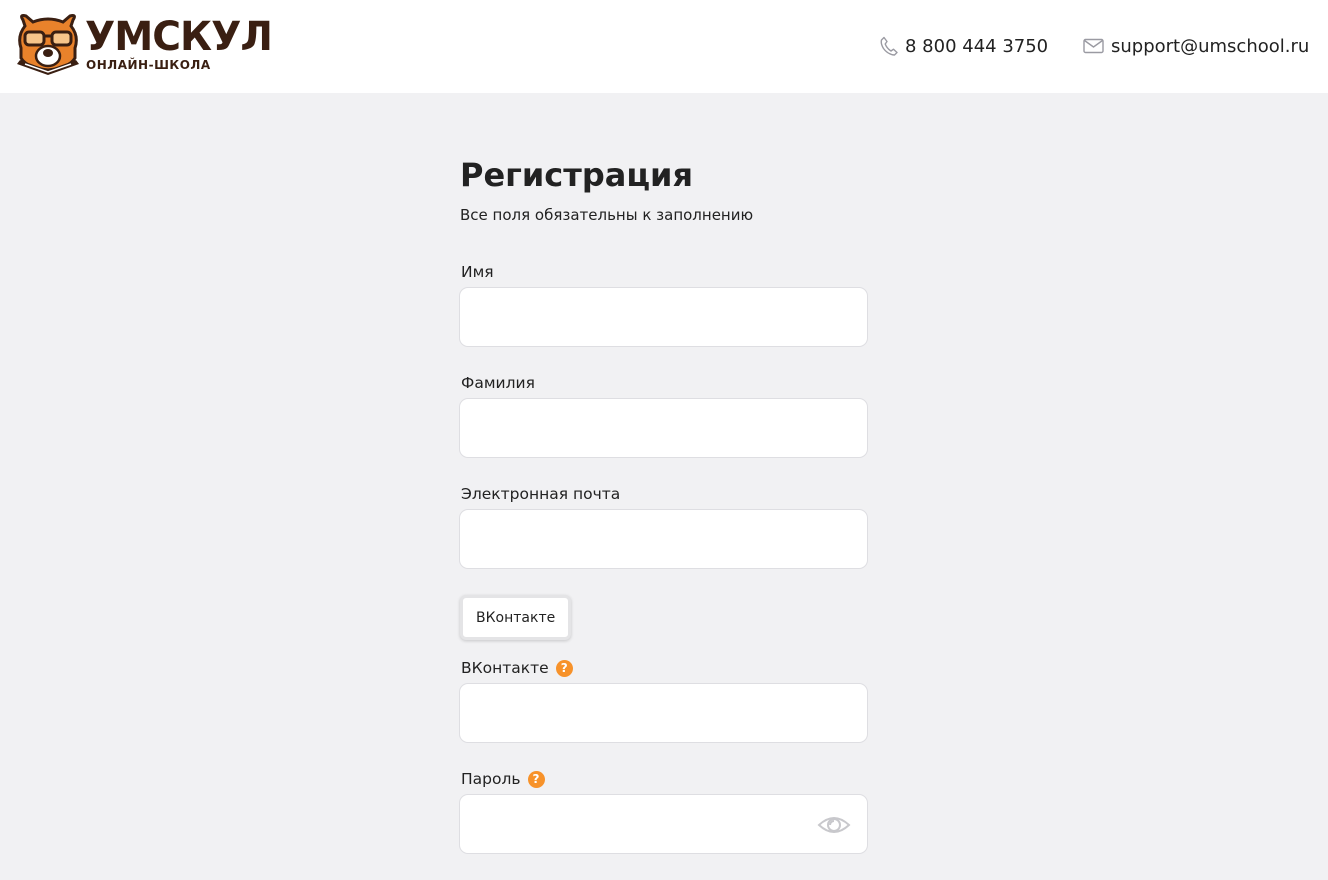 The width and height of the screenshot is (1328, 880). I want to click on phone-link: 8 800 444 3750, so click(964, 46).